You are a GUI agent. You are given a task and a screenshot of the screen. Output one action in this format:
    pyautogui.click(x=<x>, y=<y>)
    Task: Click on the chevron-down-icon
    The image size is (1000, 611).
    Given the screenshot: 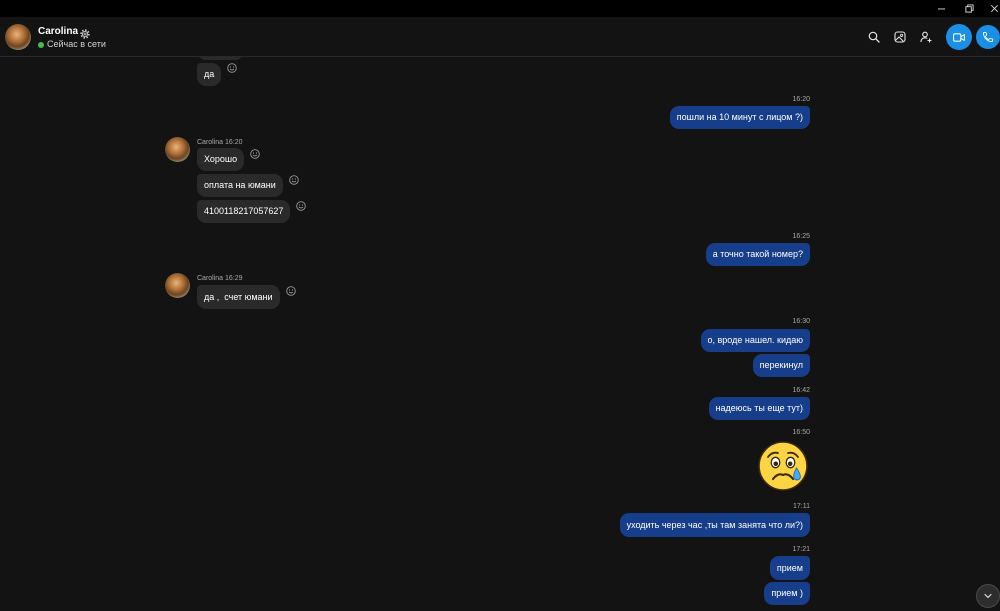 What is the action you would take?
    pyautogui.click(x=988, y=596)
    